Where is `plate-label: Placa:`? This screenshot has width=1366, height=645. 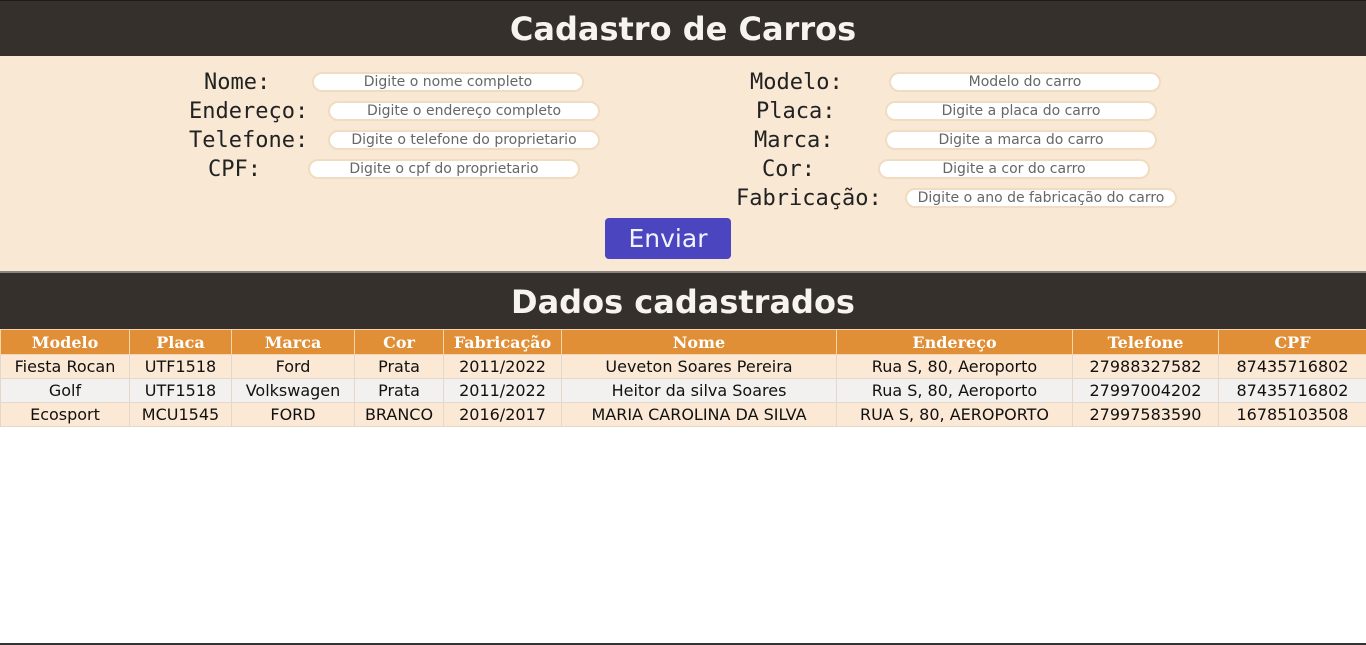 plate-label: Placa: is located at coordinates (796, 111).